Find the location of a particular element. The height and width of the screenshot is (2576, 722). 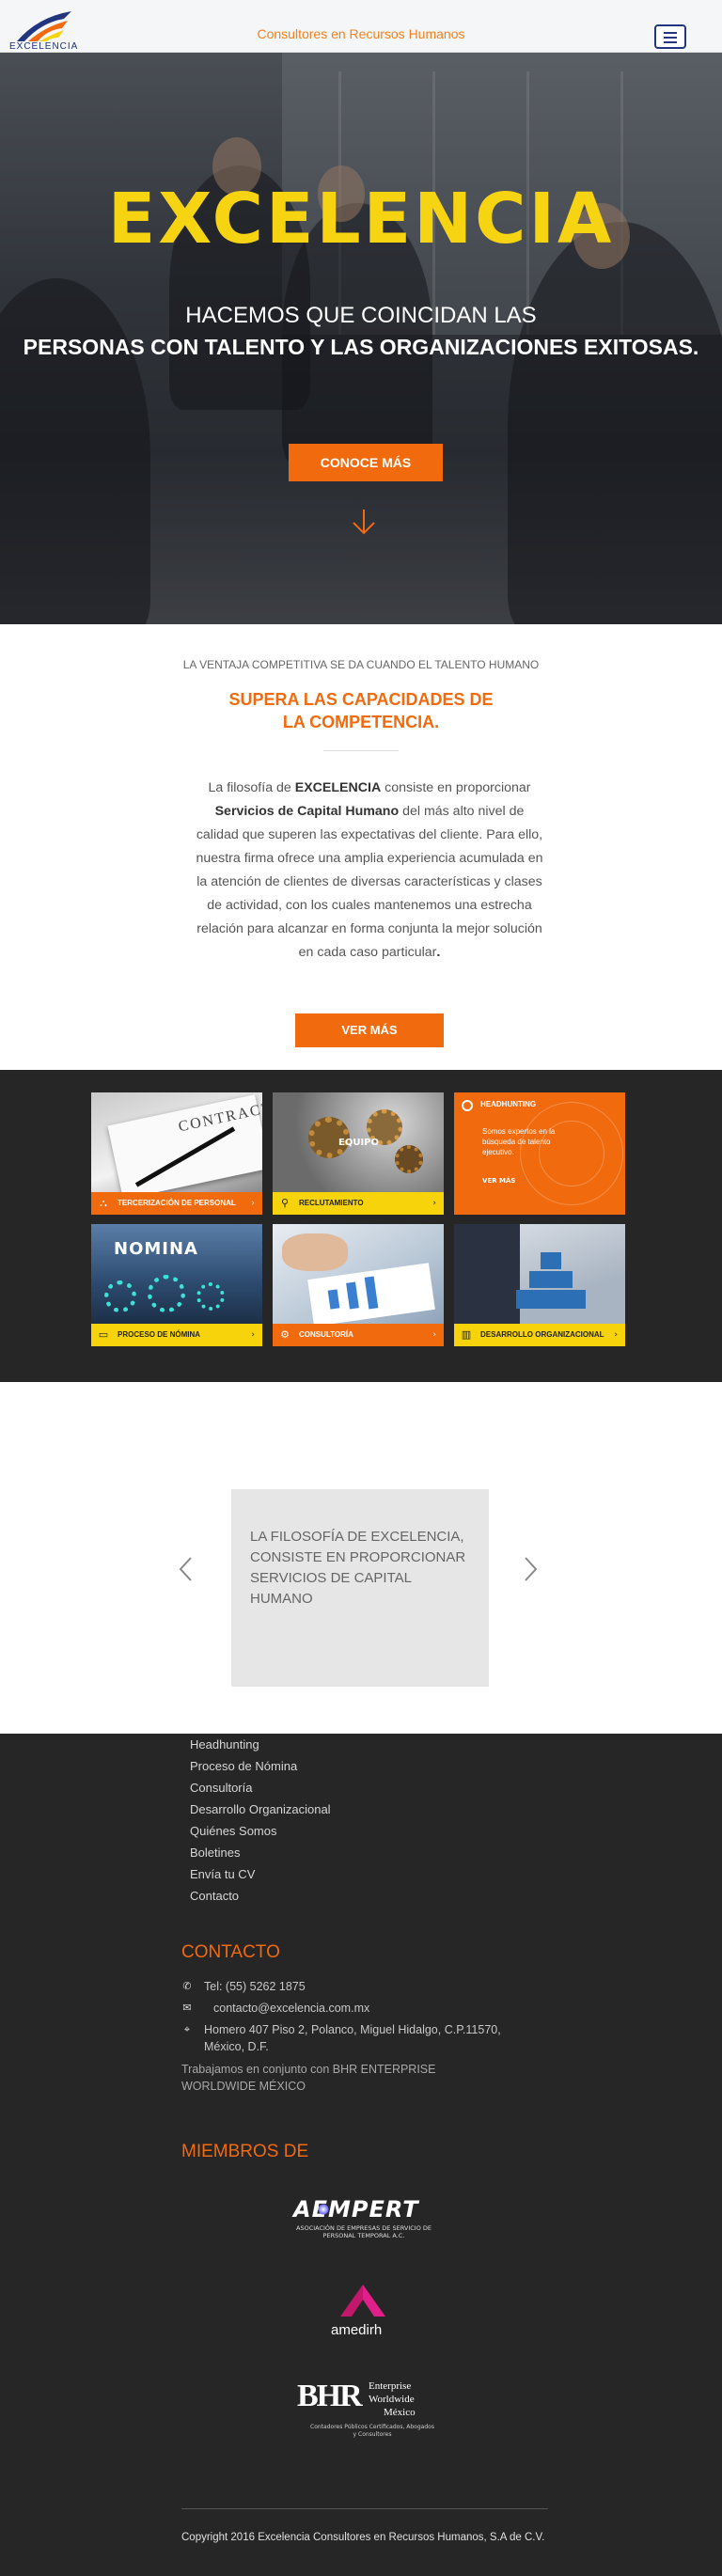

footer-link-contacto: Contacto is located at coordinates (215, 1896).